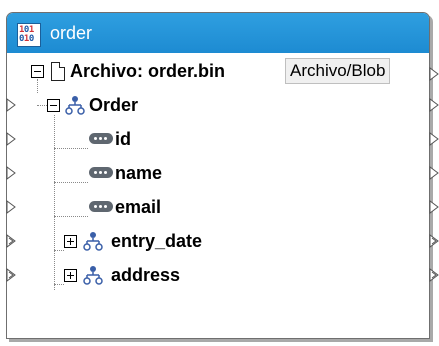 This screenshot has height=346, width=439. I want to click on tree-row-root: Archivo: order.bin Archivo/Blob, so click(223, 71).